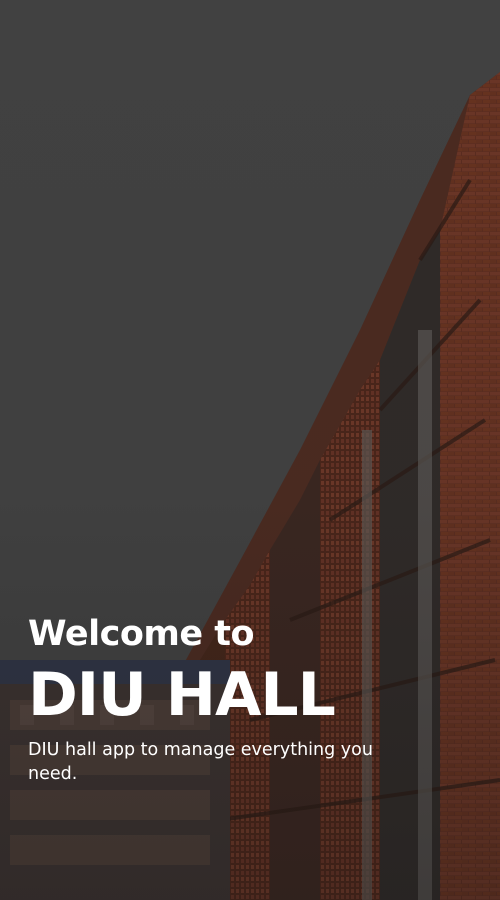  I want to click on app-title: DIU HALL, so click(182, 695).